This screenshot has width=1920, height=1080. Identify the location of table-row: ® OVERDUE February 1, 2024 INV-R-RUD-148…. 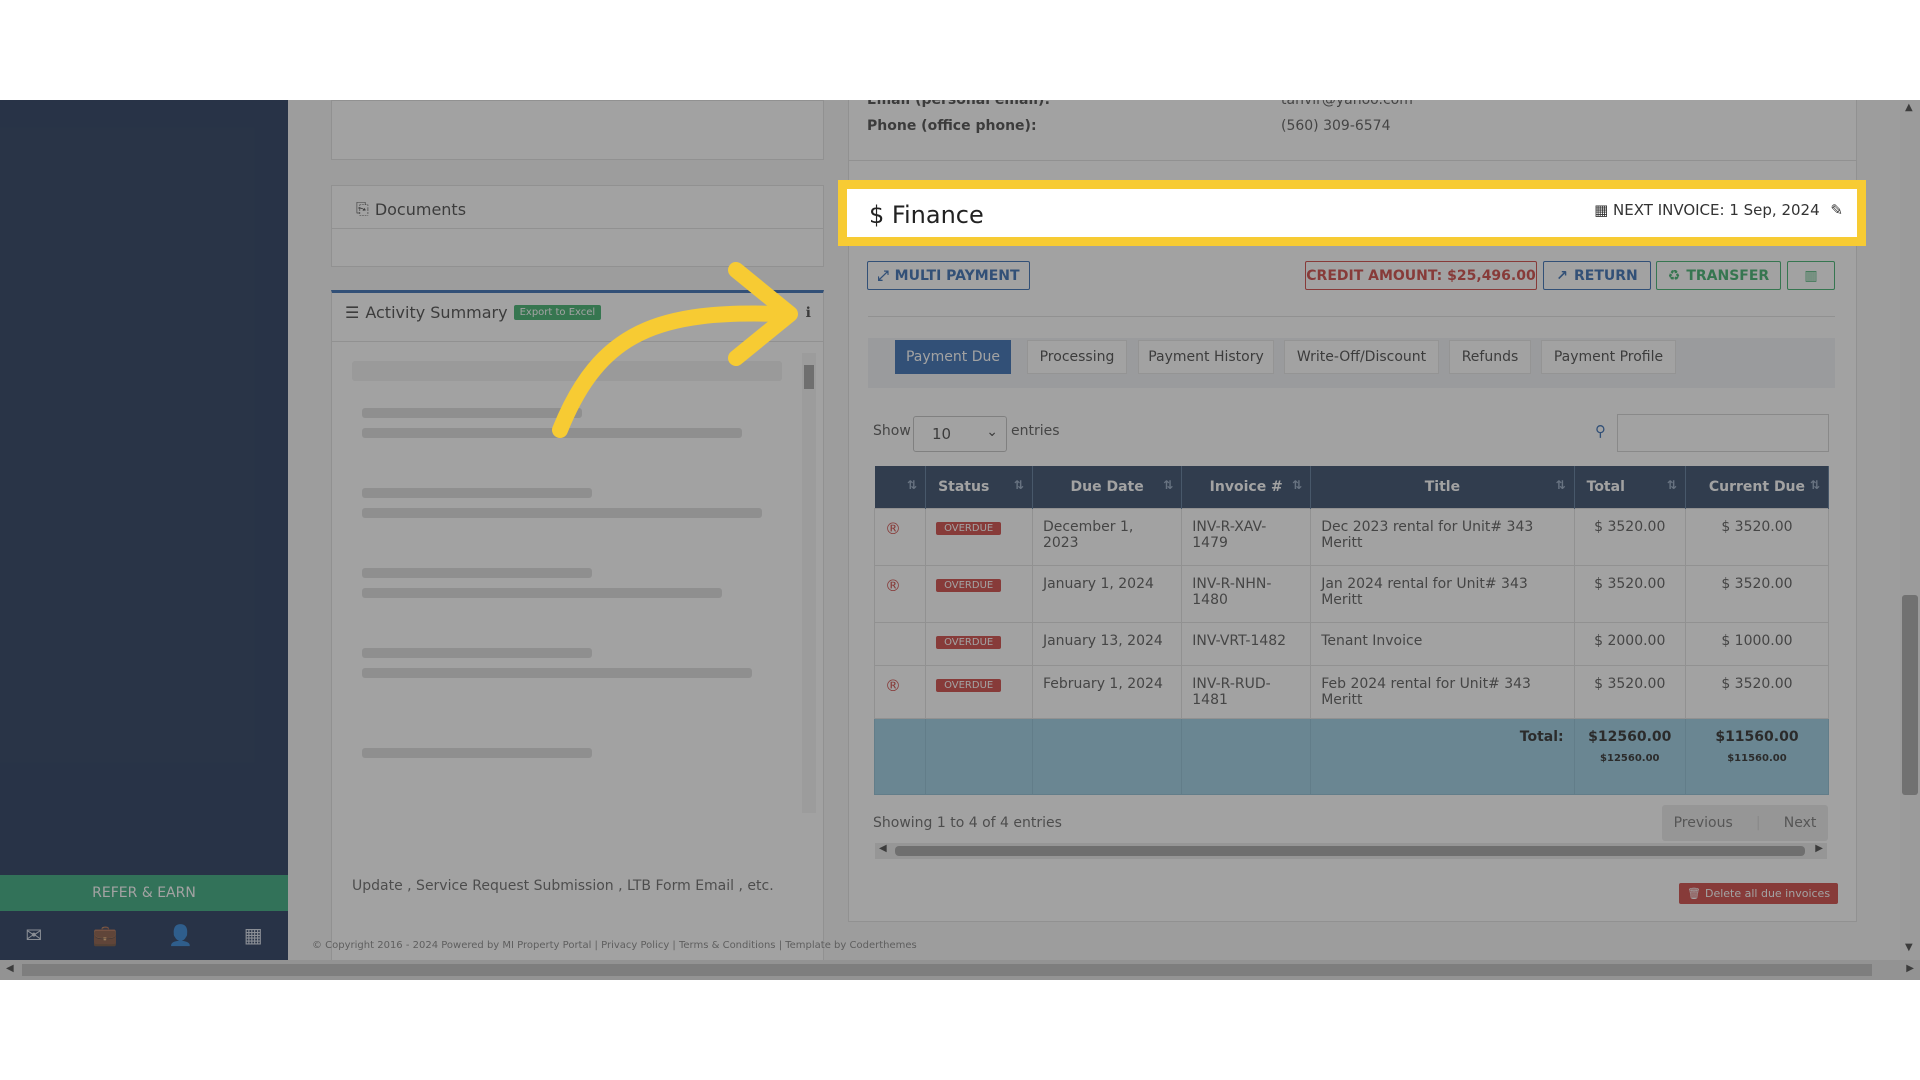
(1351, 692).